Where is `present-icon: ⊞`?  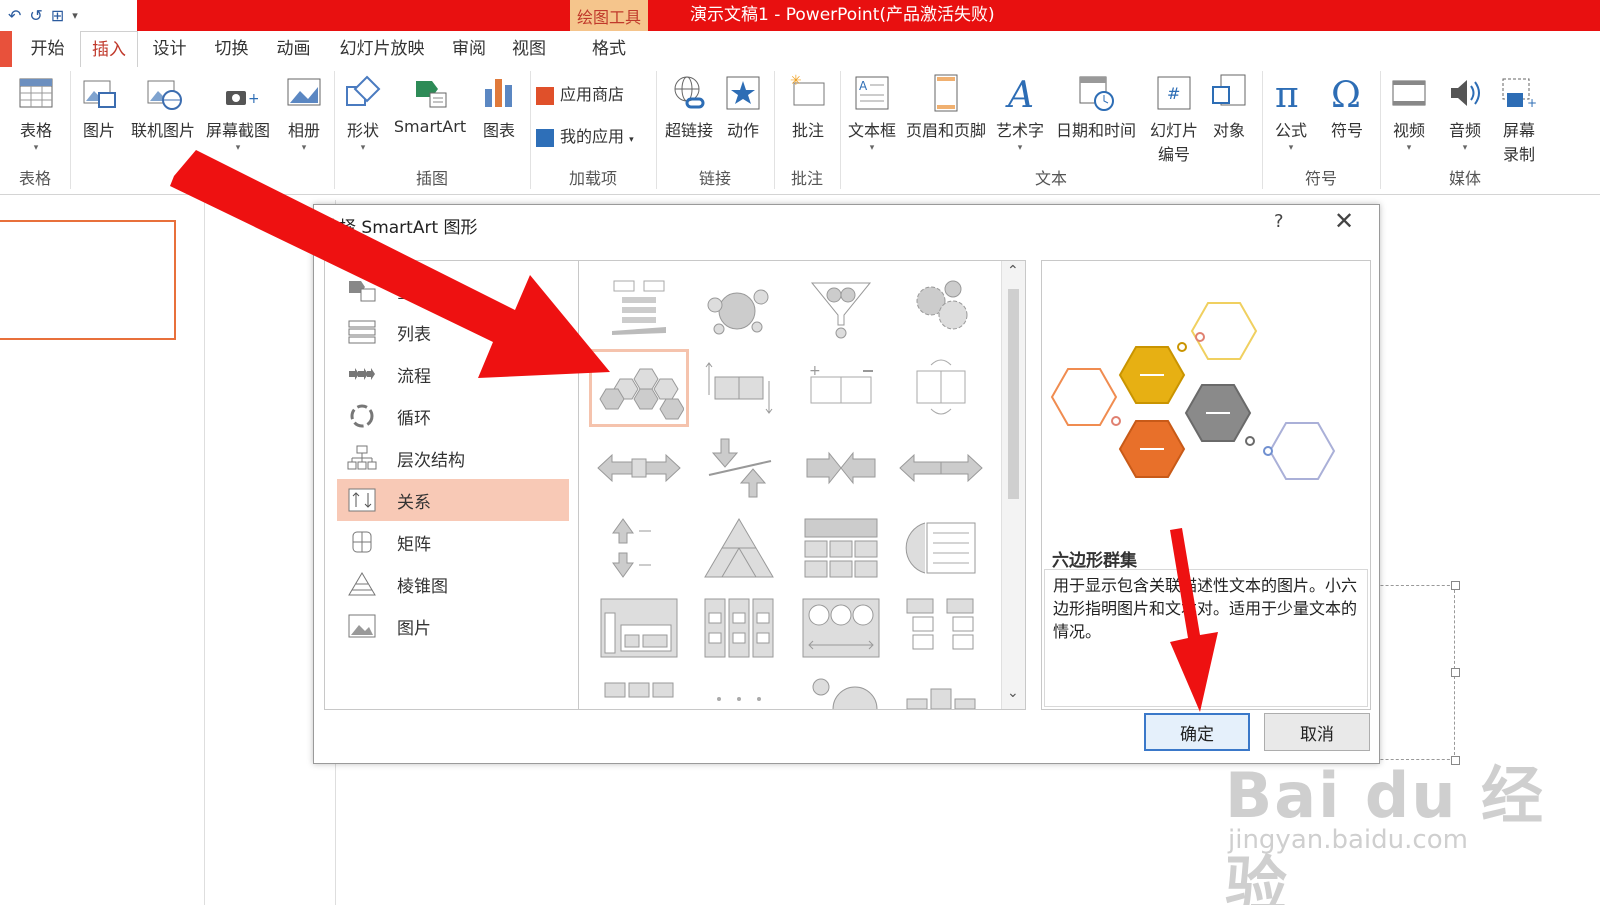
present-icon: ⊞ is located at coordinates (57, 15).